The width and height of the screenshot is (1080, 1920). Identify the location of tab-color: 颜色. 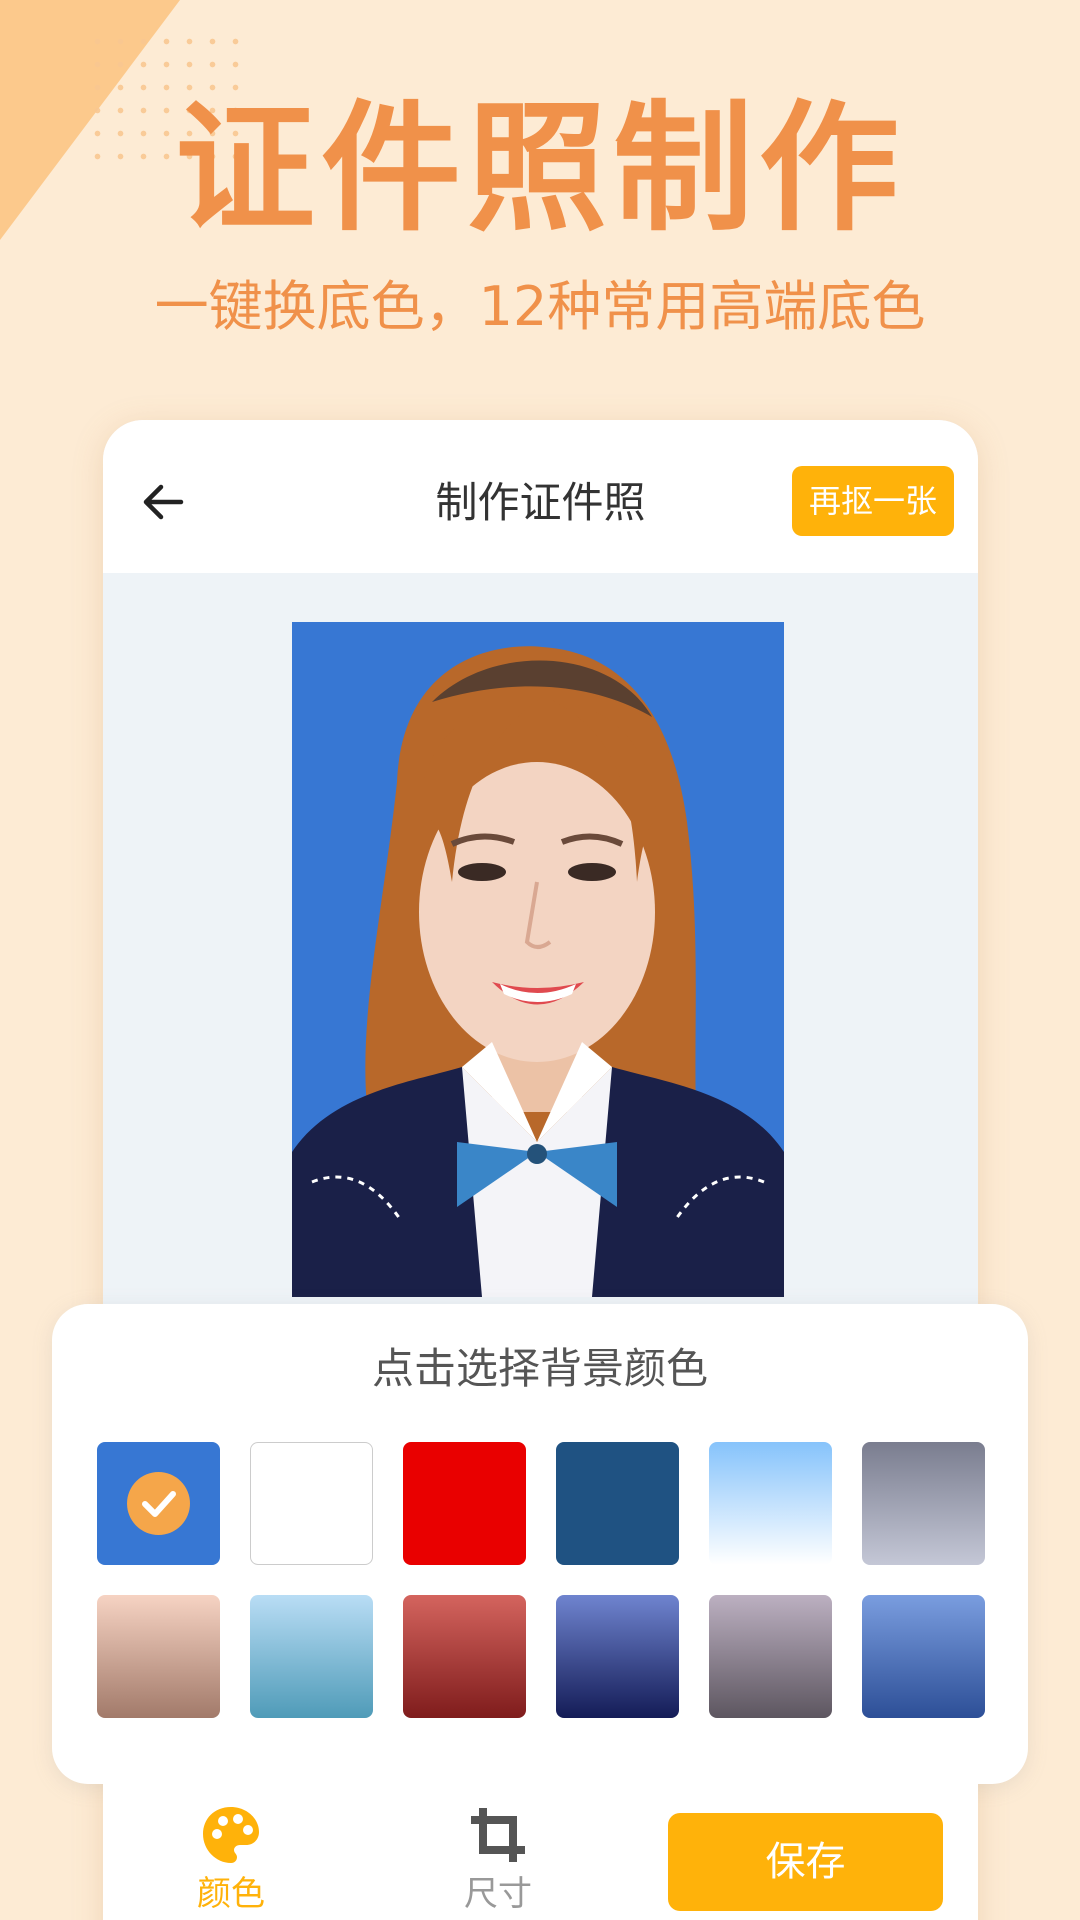
(231, 1859).